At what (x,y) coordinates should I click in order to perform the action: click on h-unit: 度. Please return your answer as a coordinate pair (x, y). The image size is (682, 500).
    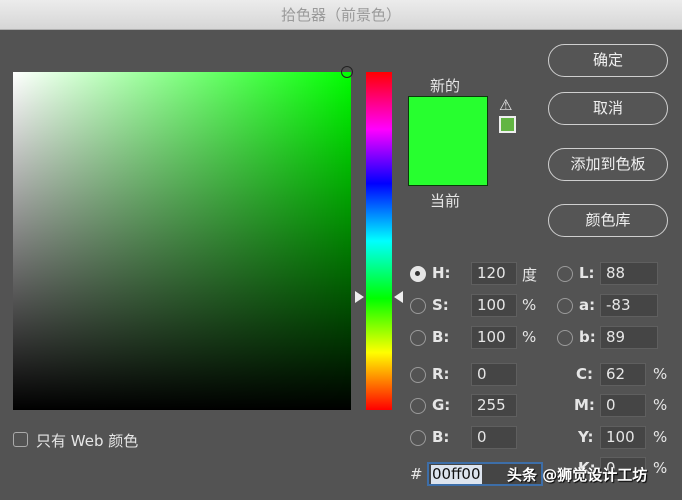
    Looking at the image, I should click on (530, 275).